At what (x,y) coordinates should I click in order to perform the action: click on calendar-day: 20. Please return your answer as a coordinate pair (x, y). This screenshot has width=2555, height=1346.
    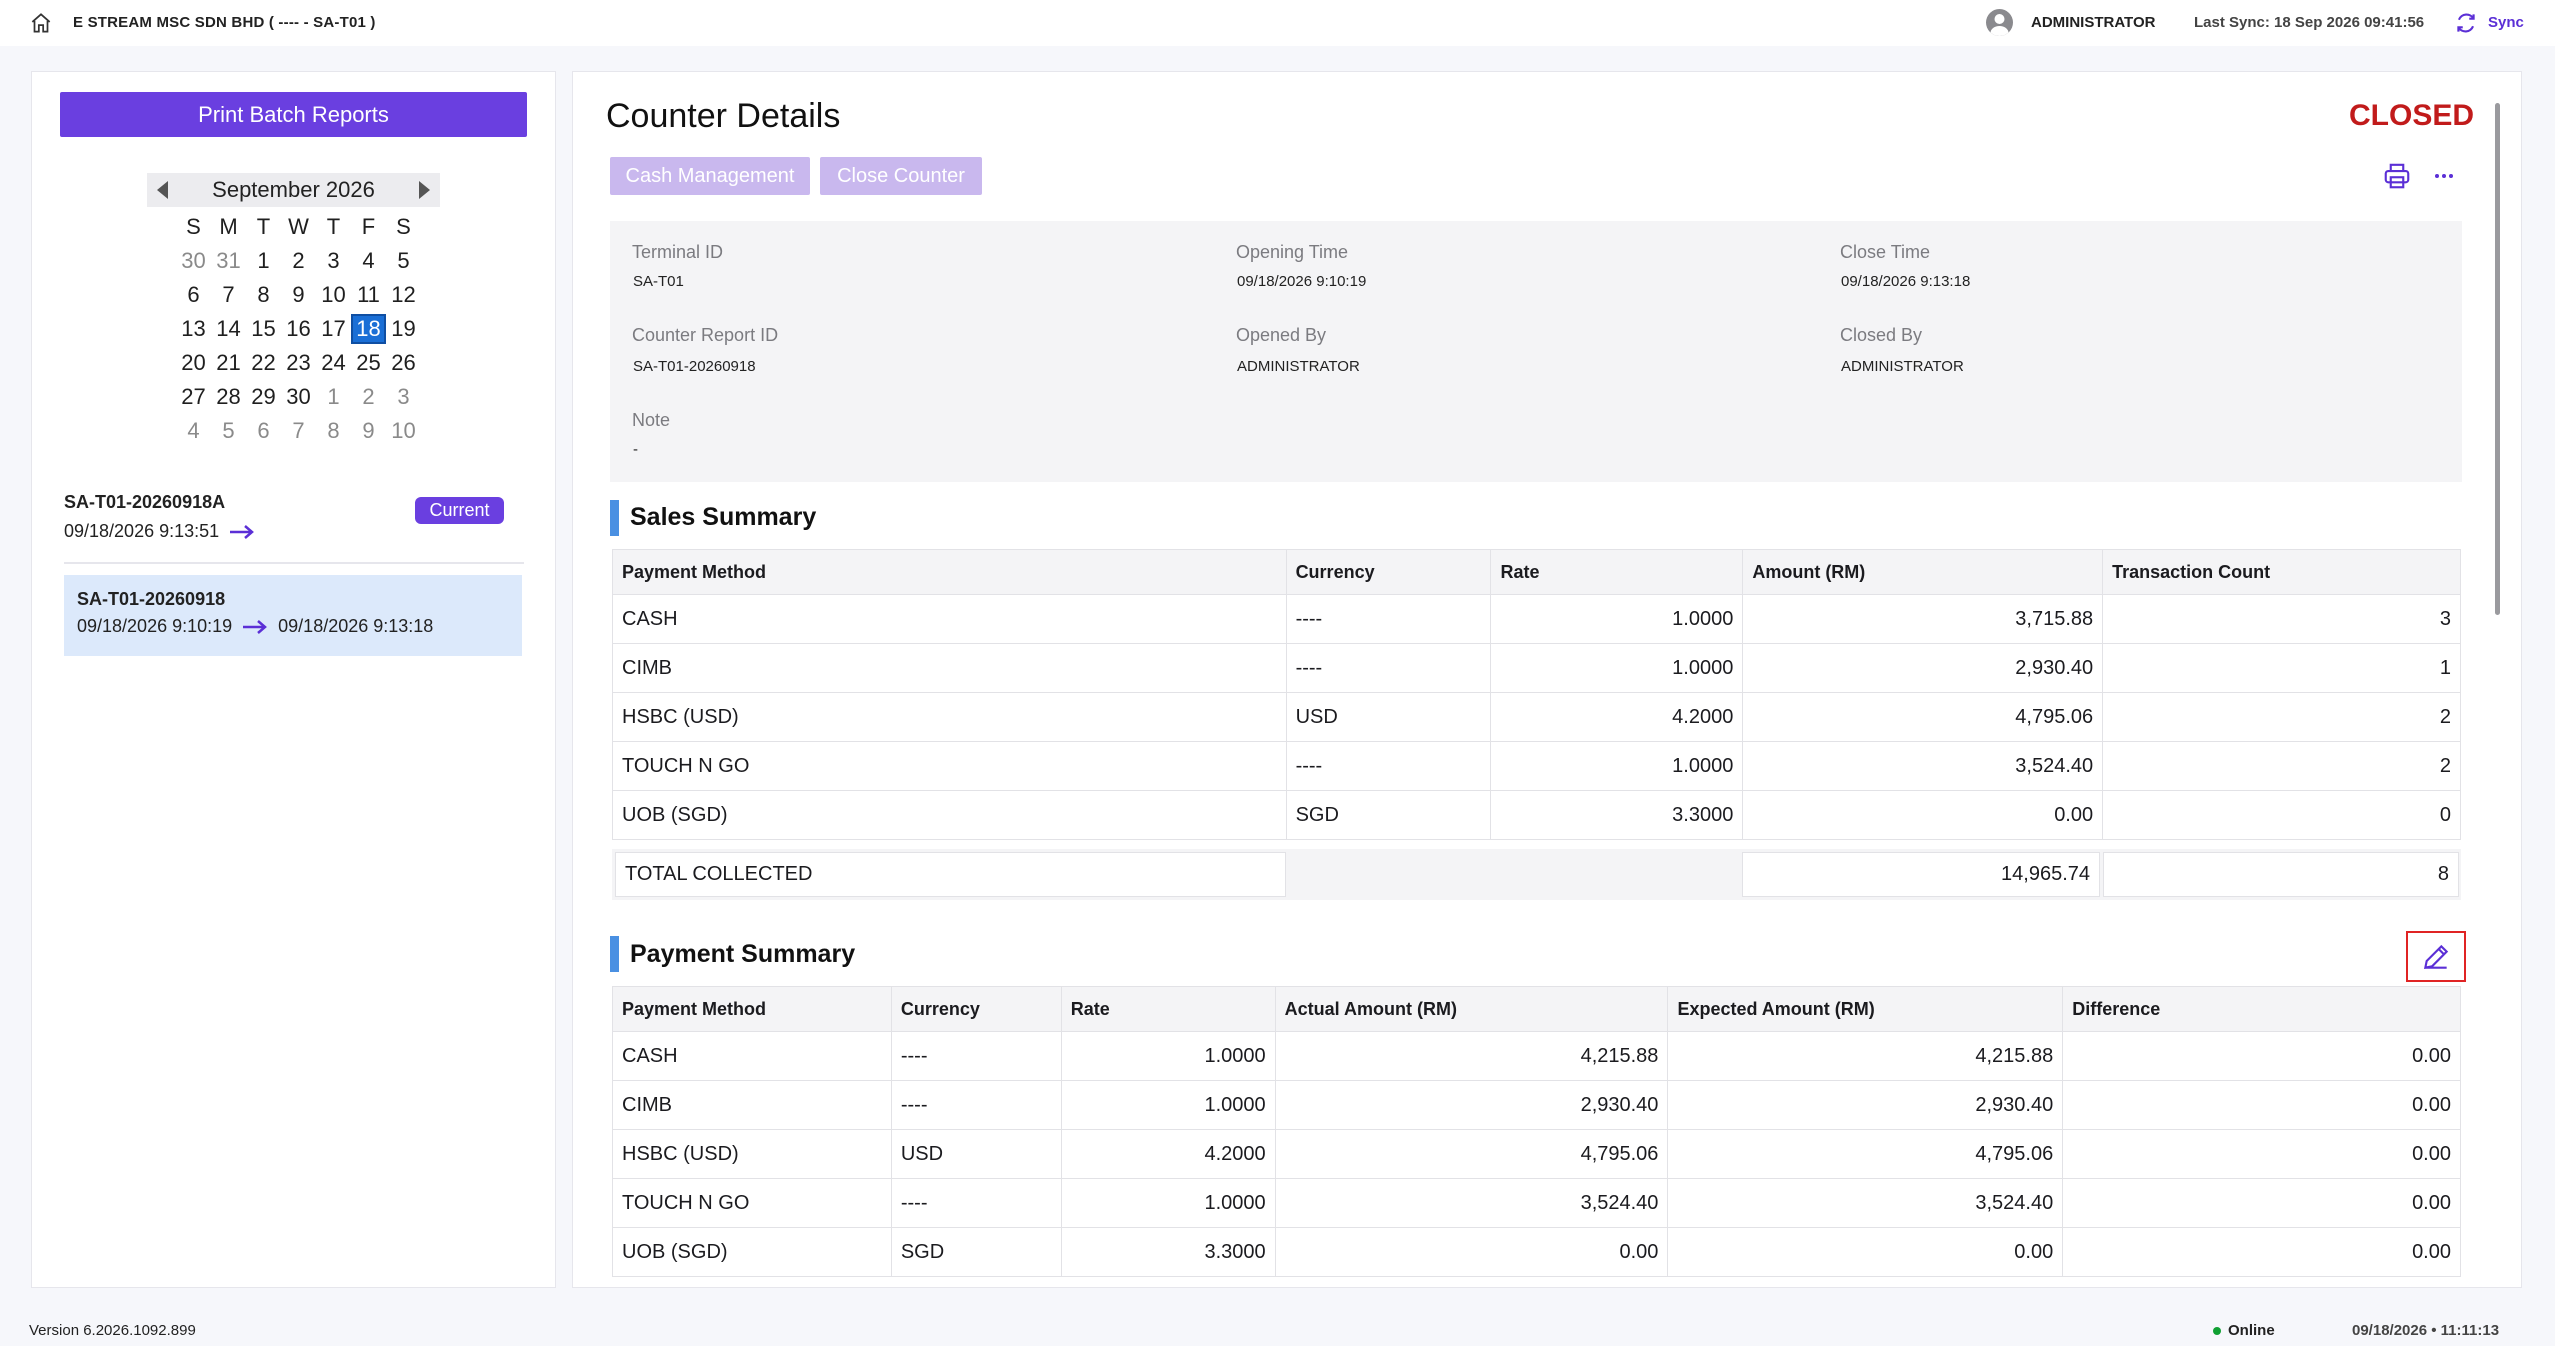
    Looking at the image, I should click on (193, 363).